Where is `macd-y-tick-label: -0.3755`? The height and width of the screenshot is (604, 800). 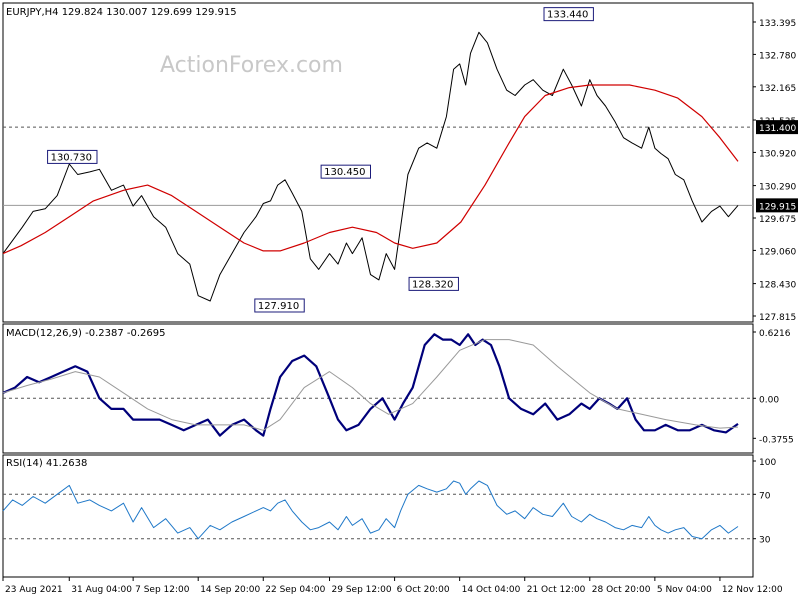
macd-y-tick-label: -0.3755 is located at coordinates (776, 440).